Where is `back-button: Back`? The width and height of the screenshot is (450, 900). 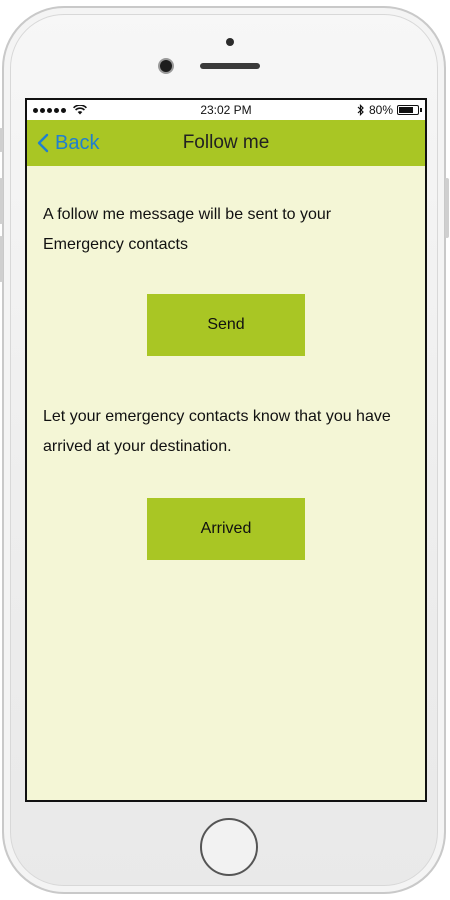 back-button: Back is located at coordinates (68, 143).